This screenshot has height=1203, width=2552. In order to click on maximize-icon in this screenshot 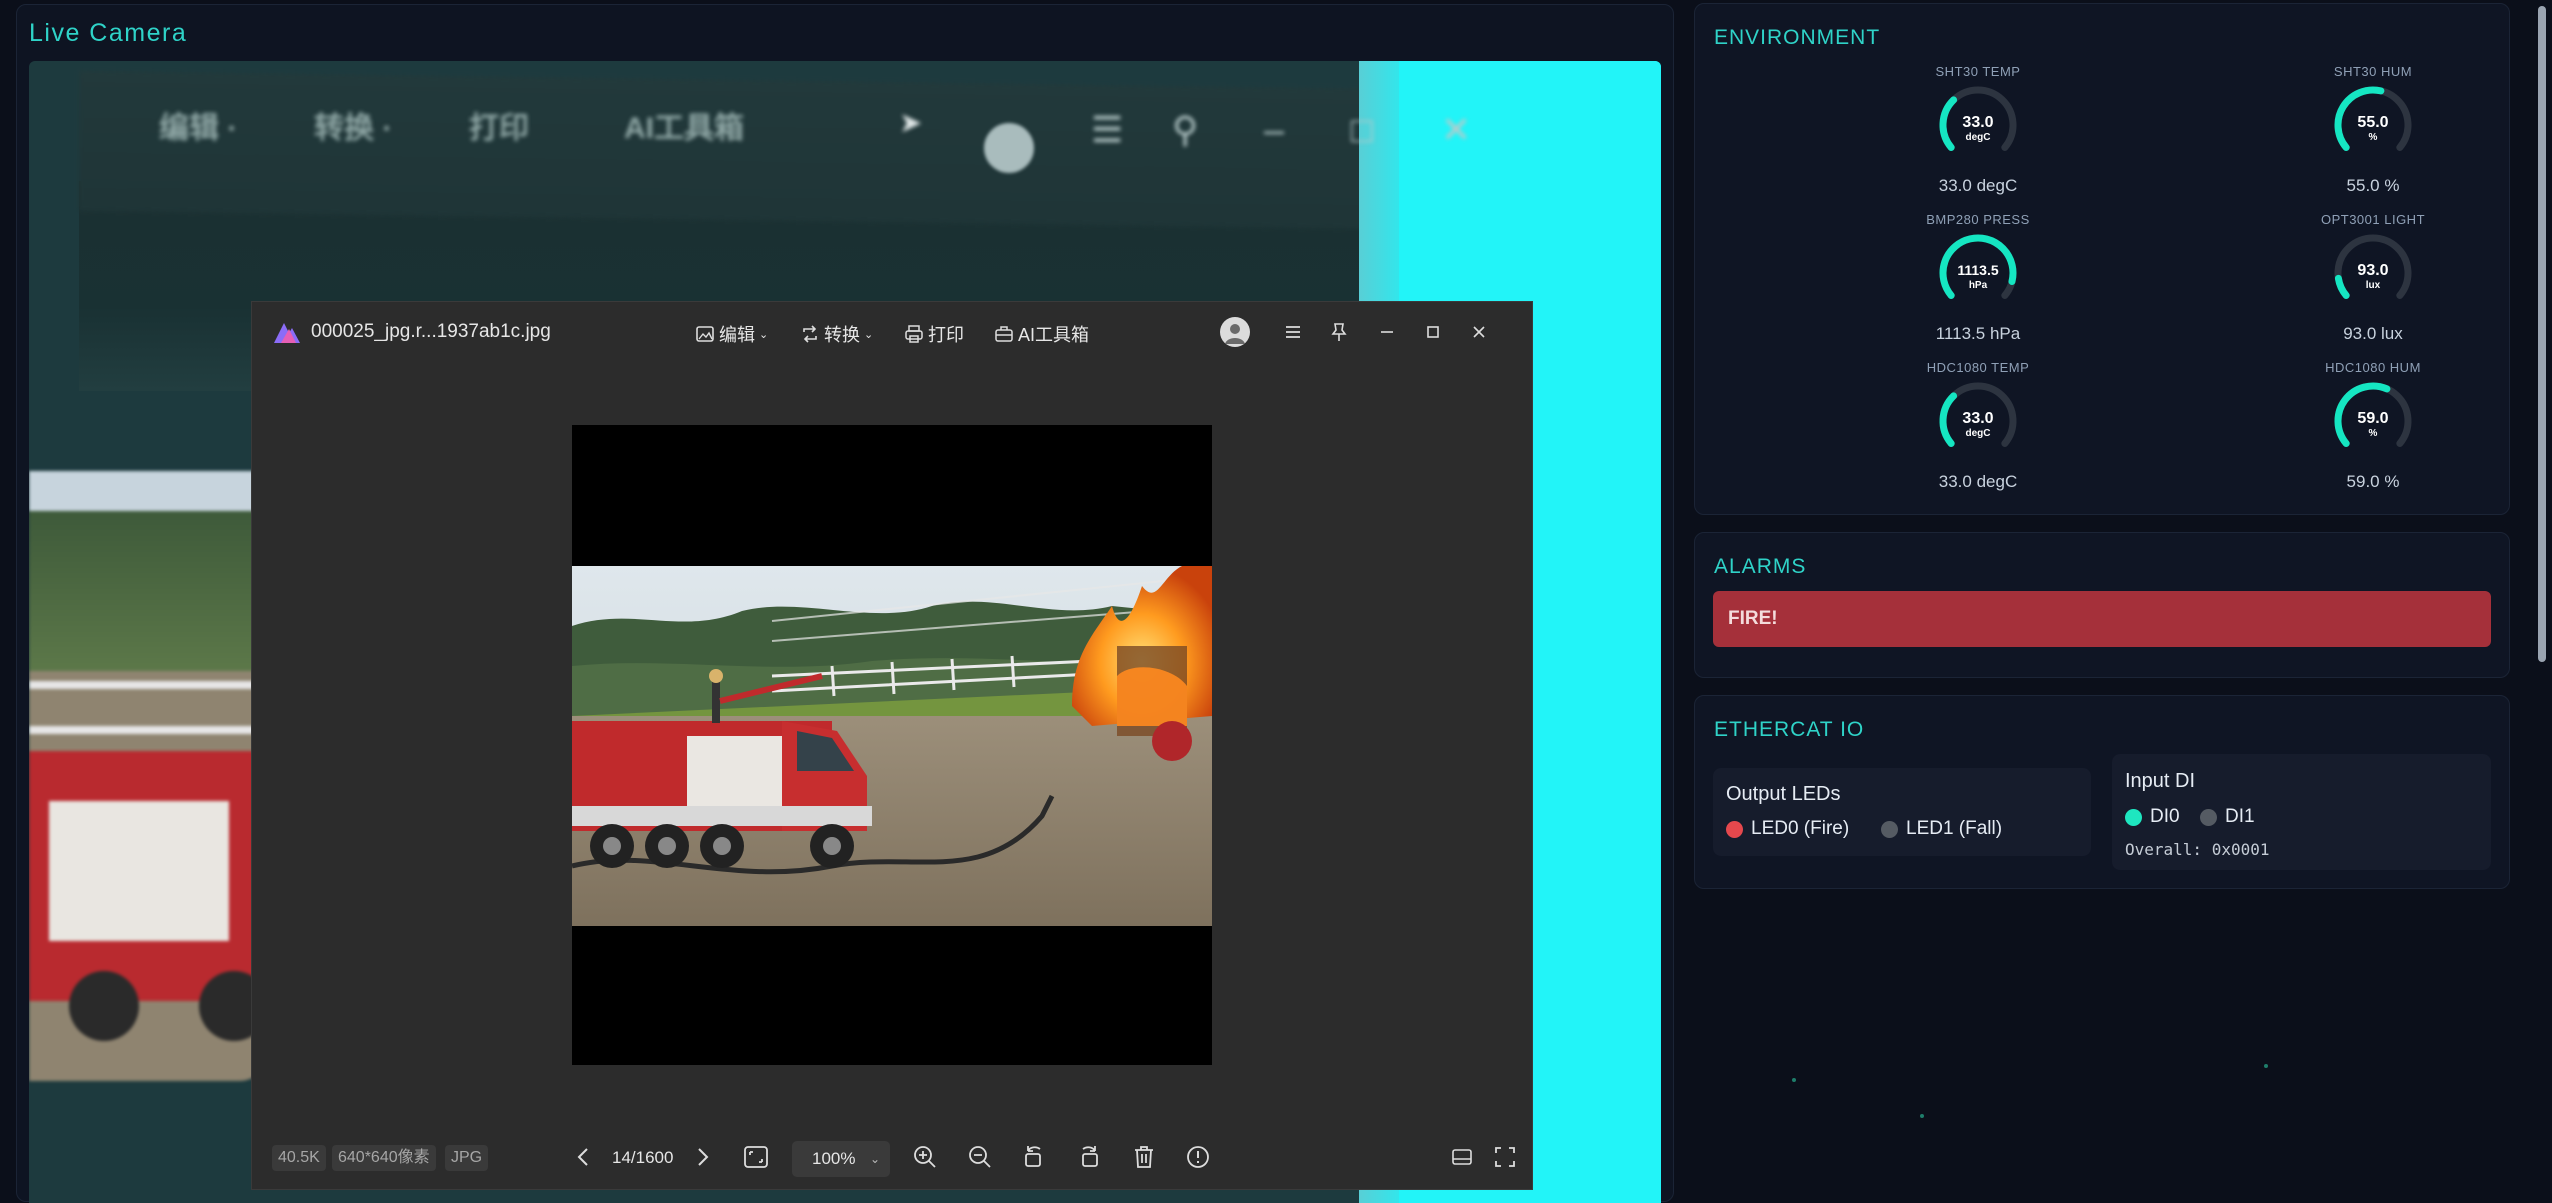, I will do `click(1433, 332)`.